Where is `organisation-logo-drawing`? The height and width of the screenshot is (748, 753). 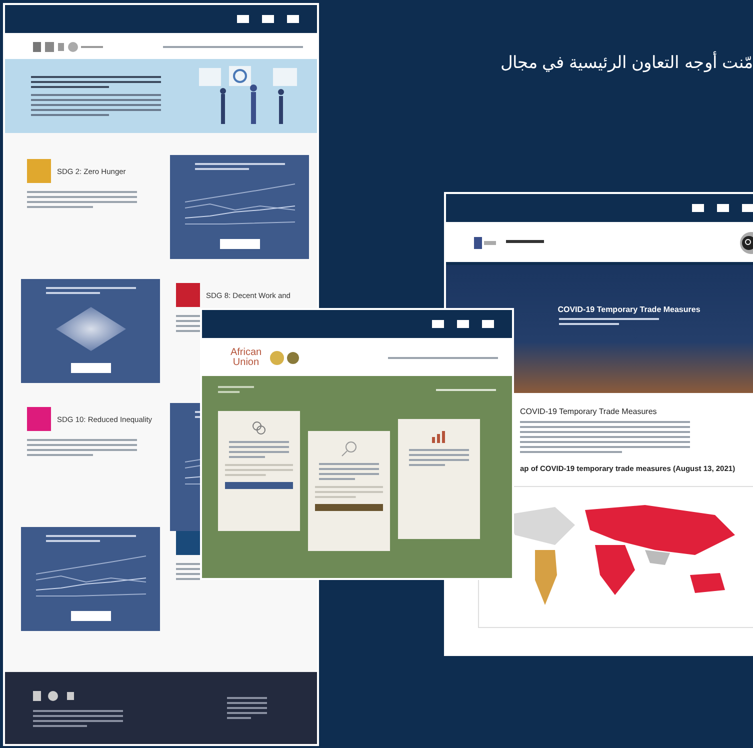 organisation-logo-drawing is located at coordinates (509, 243).